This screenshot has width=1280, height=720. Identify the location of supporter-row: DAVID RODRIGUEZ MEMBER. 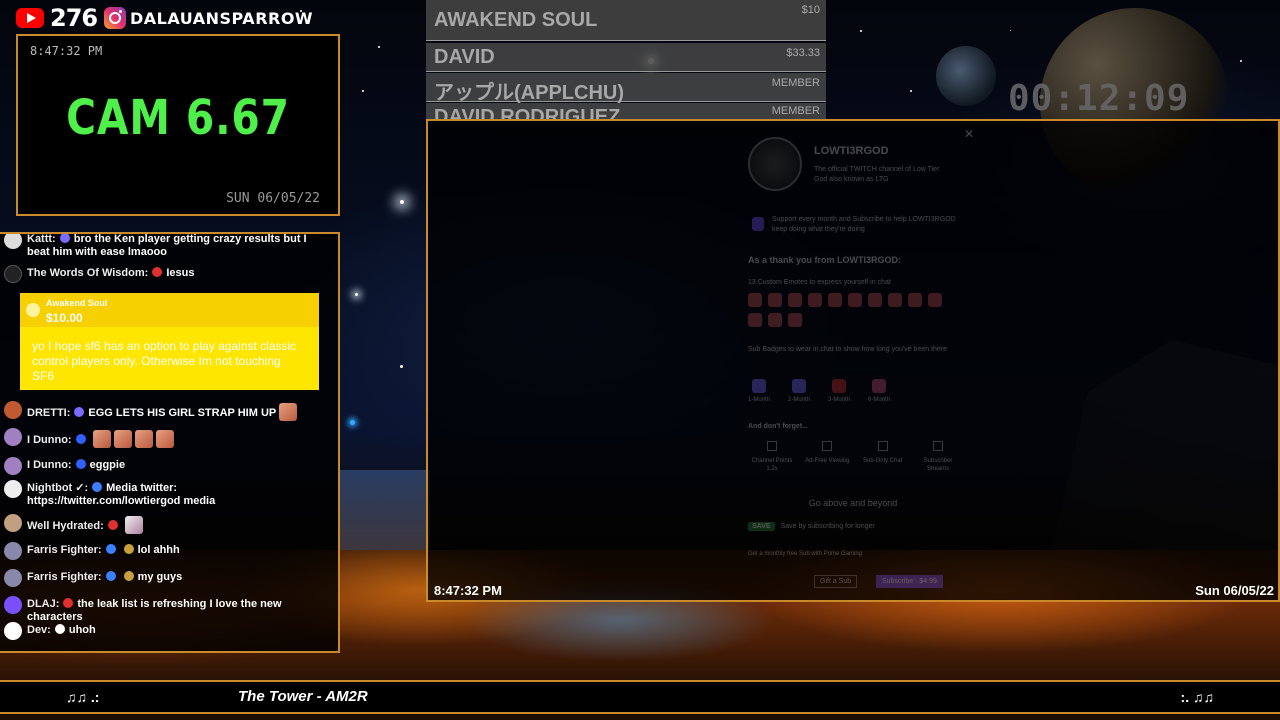
(626, 111).